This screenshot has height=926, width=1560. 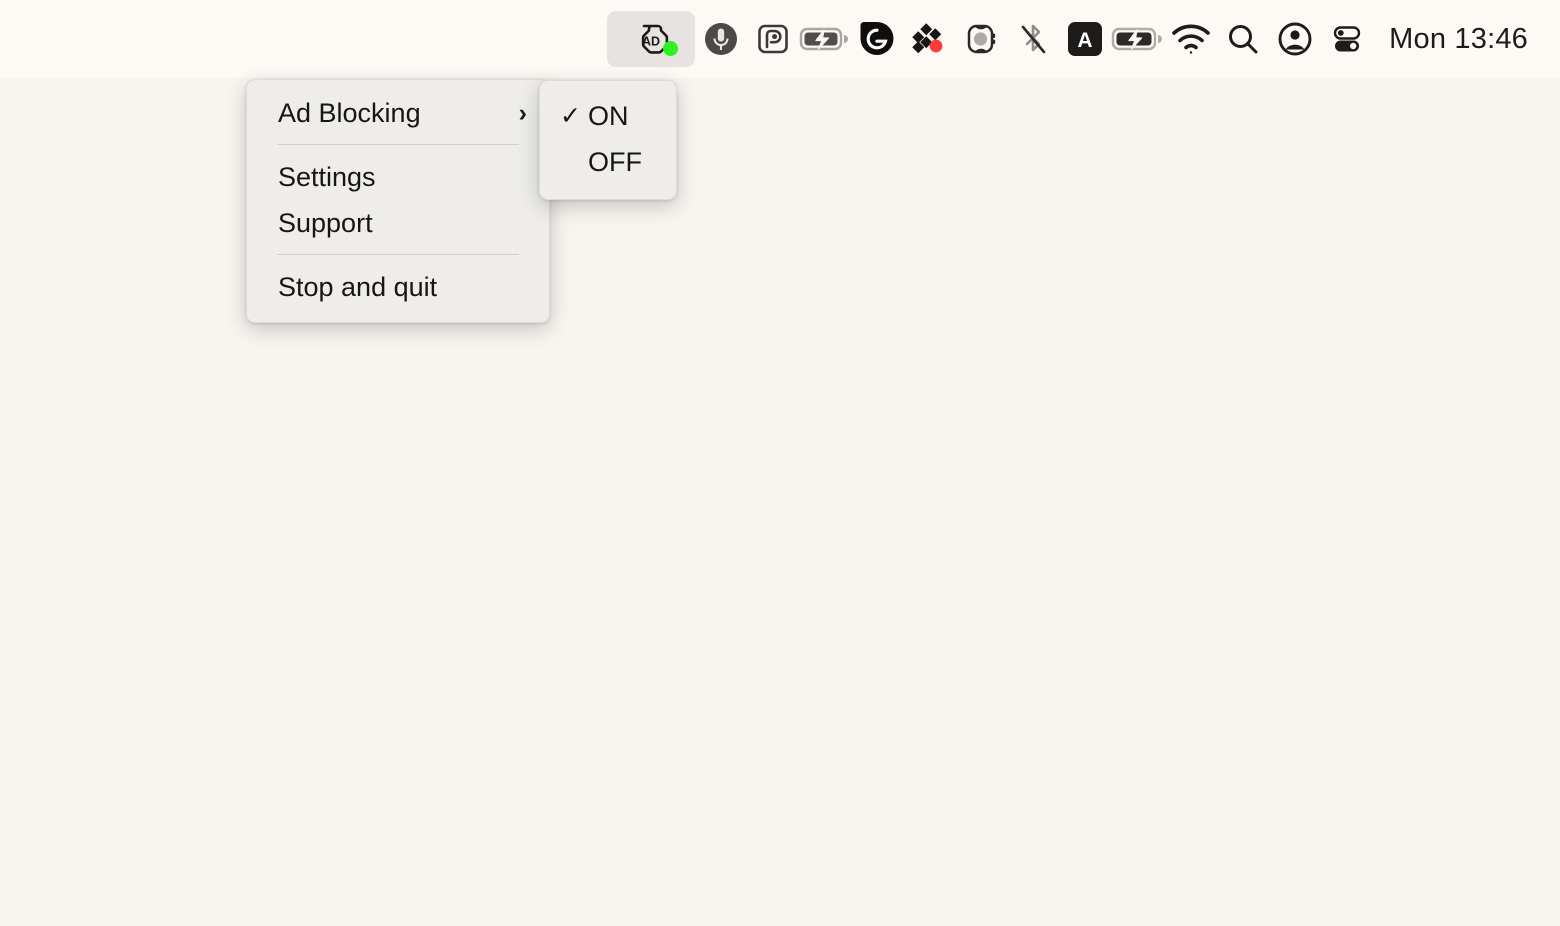 What do you see at coordinates (1450, 39) in the screenshot?
I see `menubar-clock: Mon 13:46` at bounding box center [1450, 39].